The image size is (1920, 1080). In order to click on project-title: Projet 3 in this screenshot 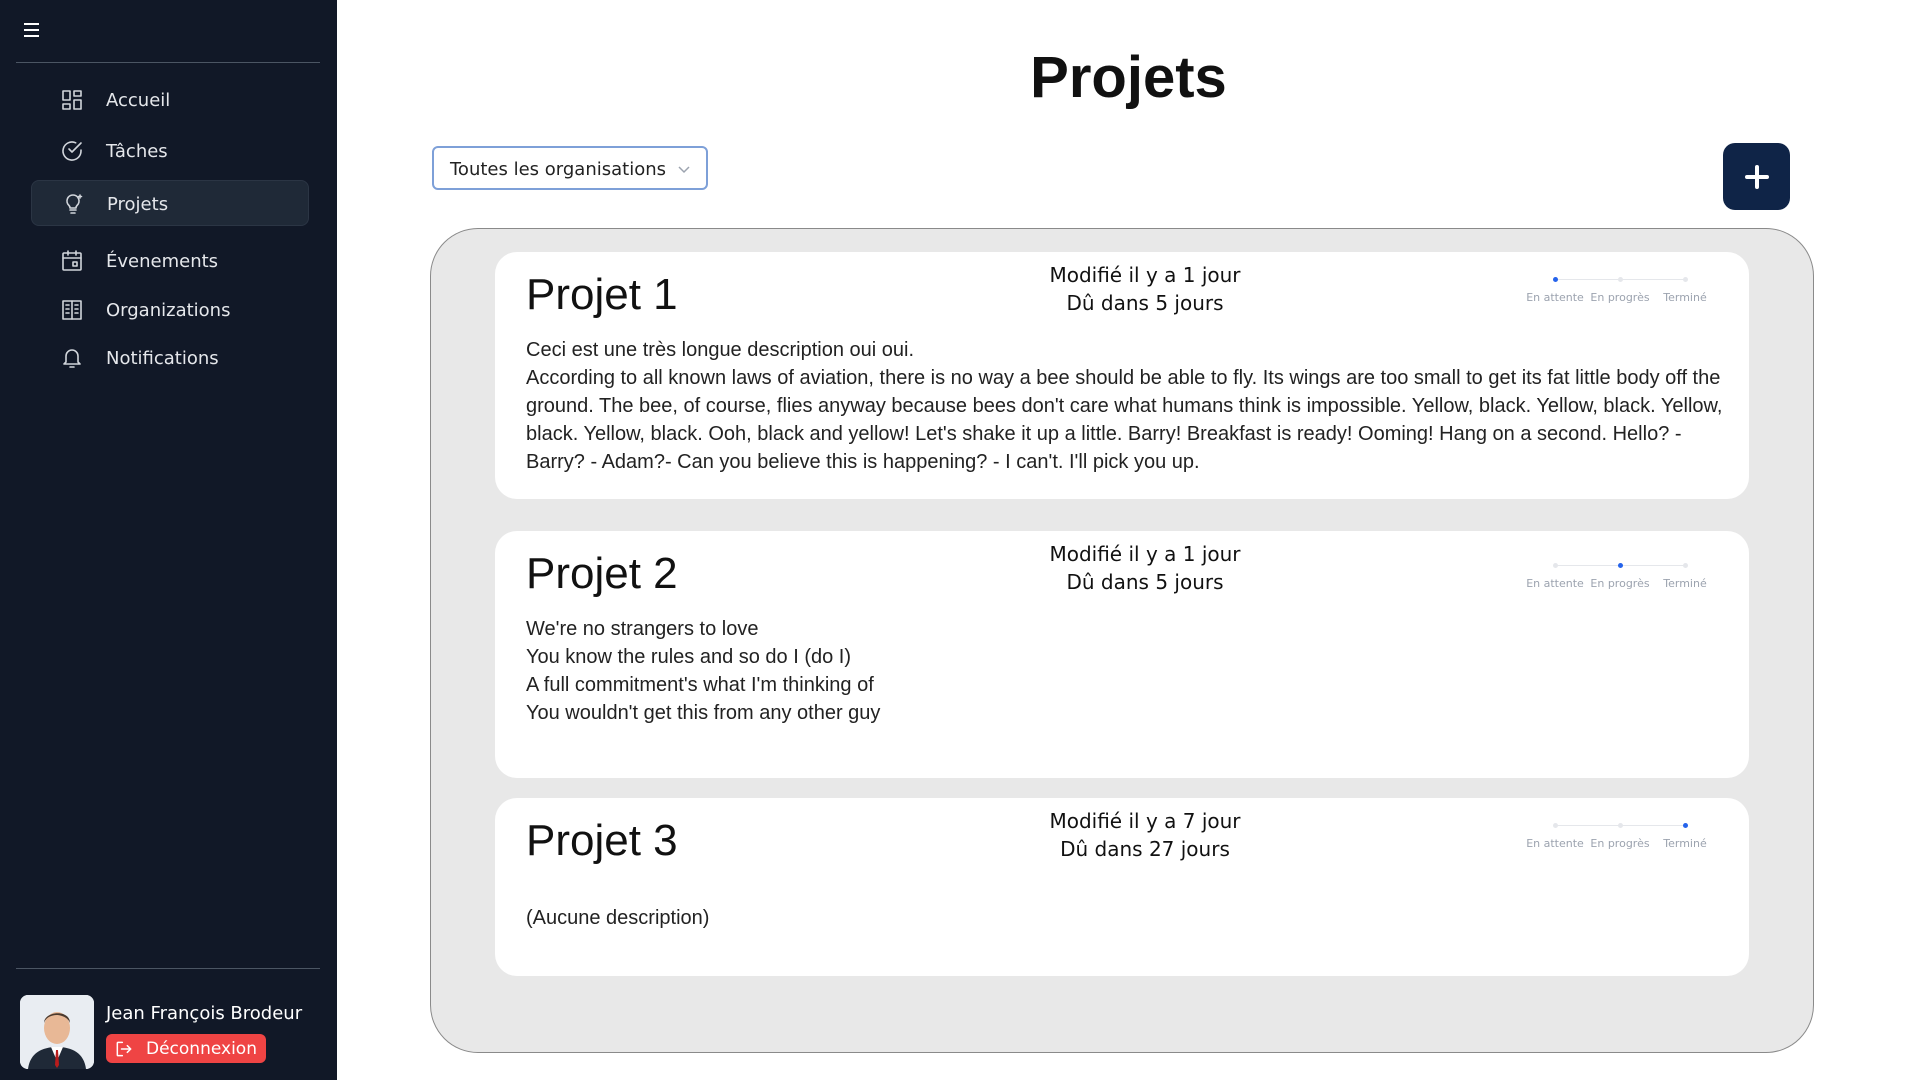, I will do `click(602, 840)`.